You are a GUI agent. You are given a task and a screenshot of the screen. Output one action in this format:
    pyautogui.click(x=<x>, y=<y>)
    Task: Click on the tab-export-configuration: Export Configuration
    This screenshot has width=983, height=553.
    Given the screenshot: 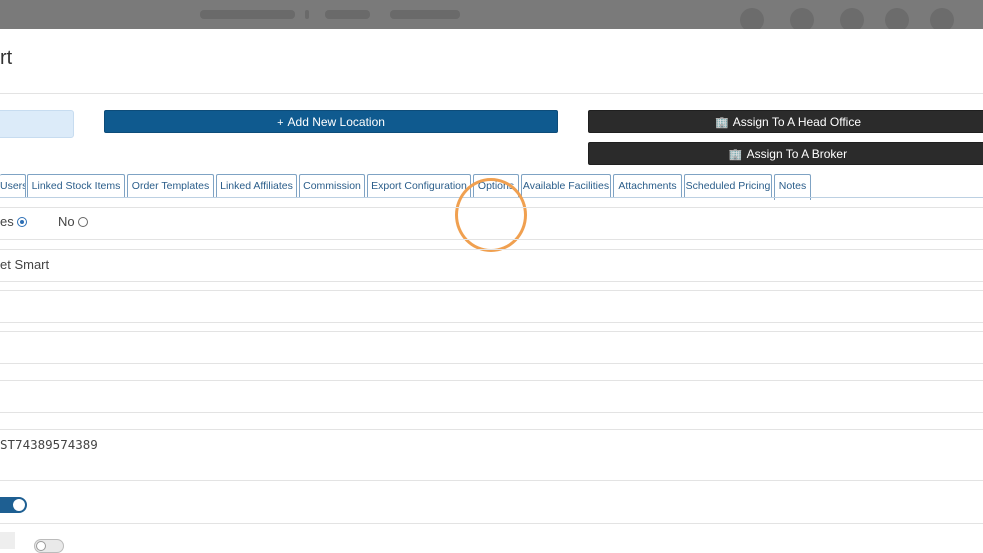 What is the action you would take?
    pyautogui.click(x=419, y=186)
    